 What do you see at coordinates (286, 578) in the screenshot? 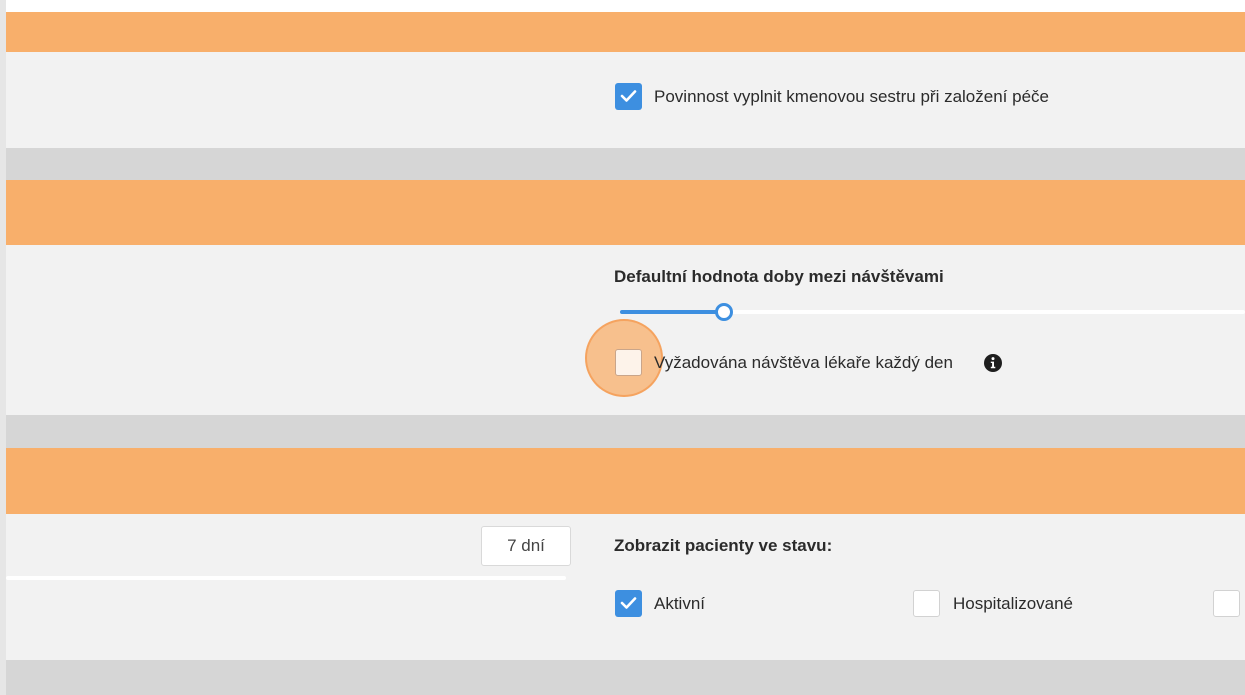
I see `days-slider-track` at bounding box center [286, 578].